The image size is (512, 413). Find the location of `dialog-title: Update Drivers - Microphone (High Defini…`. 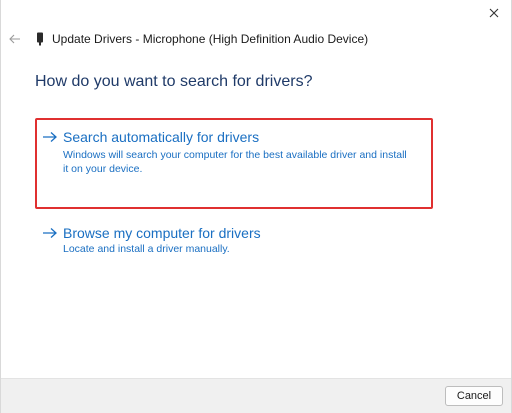

dialog-title: Update Drivers - Microphone (High Defini… is located at coordinates (210, 39).